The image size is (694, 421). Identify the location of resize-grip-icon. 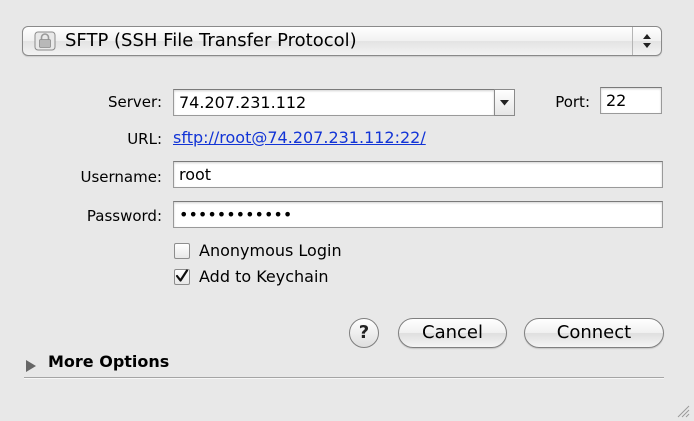
(682, 410).